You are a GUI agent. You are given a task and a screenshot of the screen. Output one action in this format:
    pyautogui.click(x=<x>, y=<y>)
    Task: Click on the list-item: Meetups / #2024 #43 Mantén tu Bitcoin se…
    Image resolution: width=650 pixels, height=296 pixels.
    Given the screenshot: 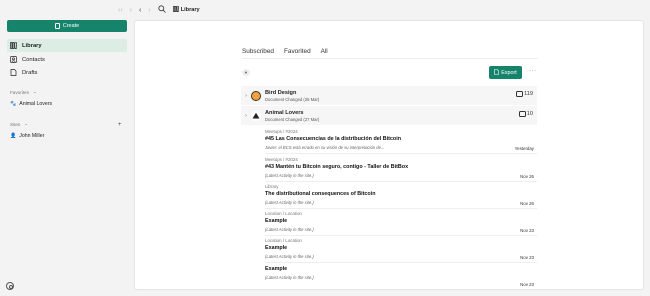 What is the action you would take?
    pyautogui.click(x=401, y=168)
    